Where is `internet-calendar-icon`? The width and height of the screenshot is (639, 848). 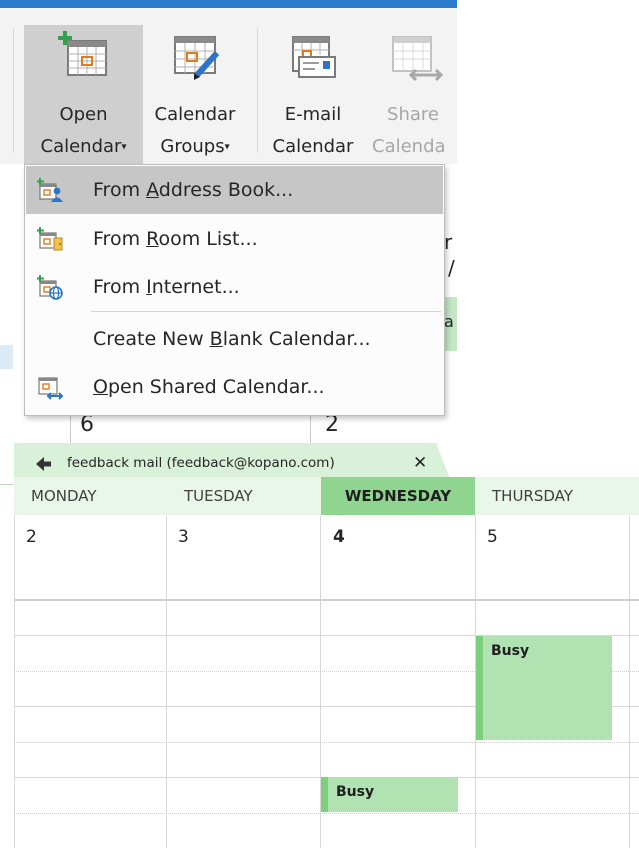 internet-calendar-icon is located at coordinates (50, 287).